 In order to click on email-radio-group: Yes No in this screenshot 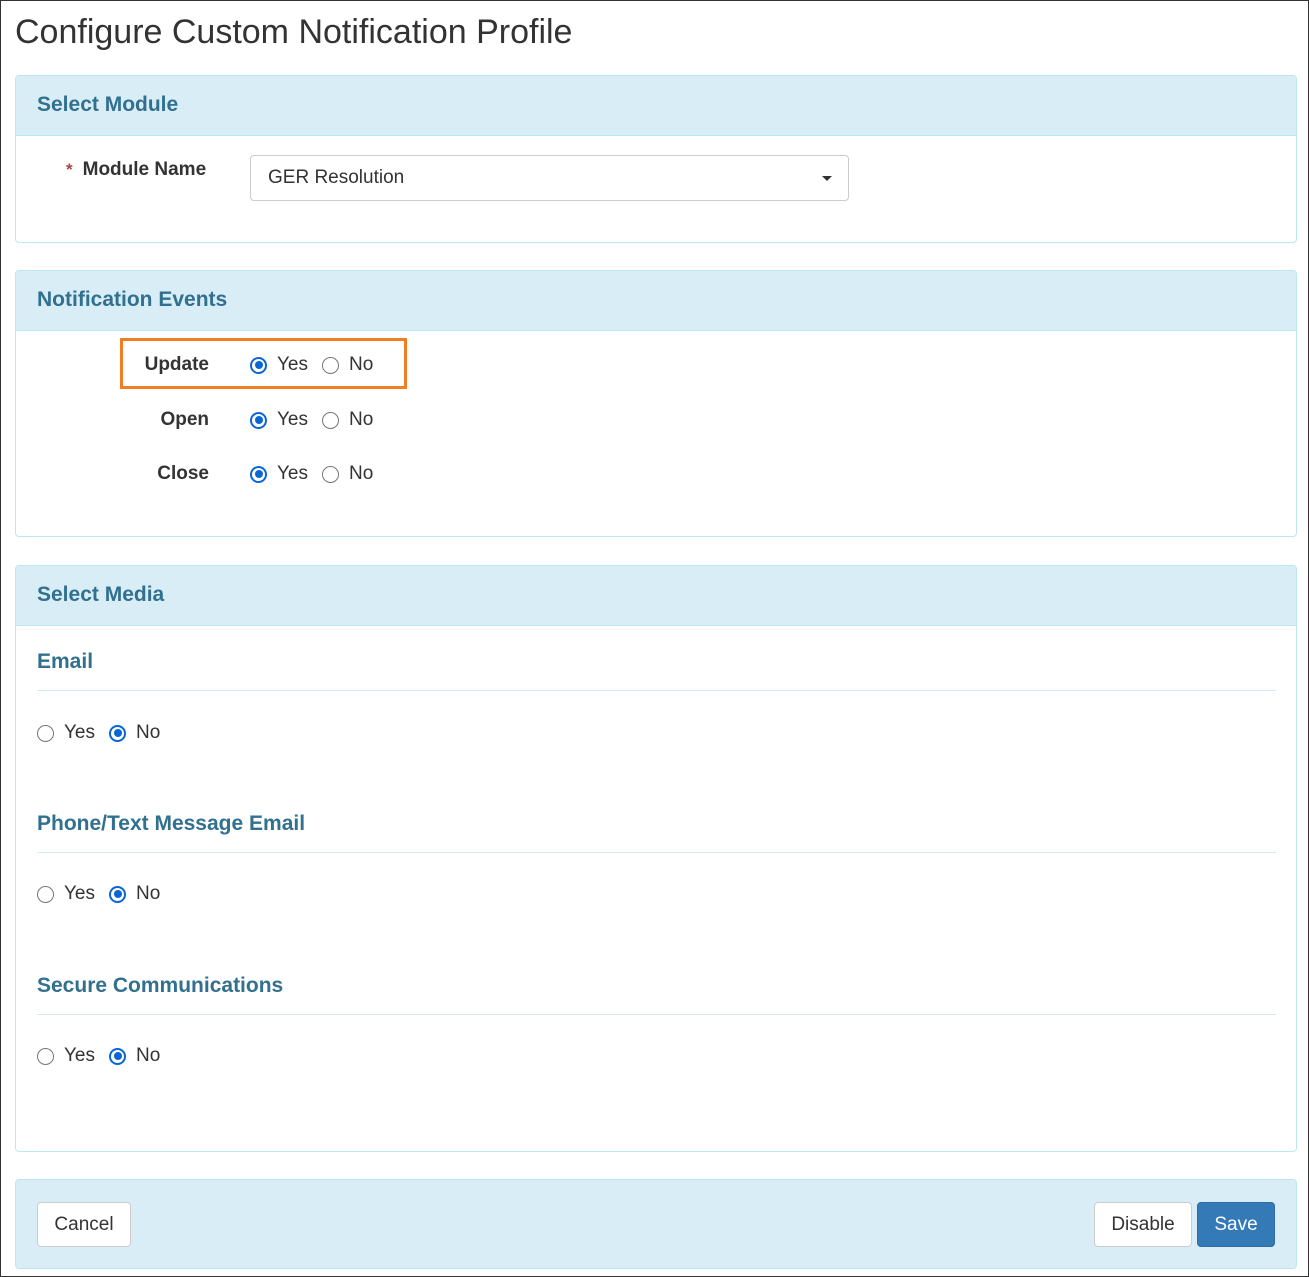, I will do `click(98, 733)`.